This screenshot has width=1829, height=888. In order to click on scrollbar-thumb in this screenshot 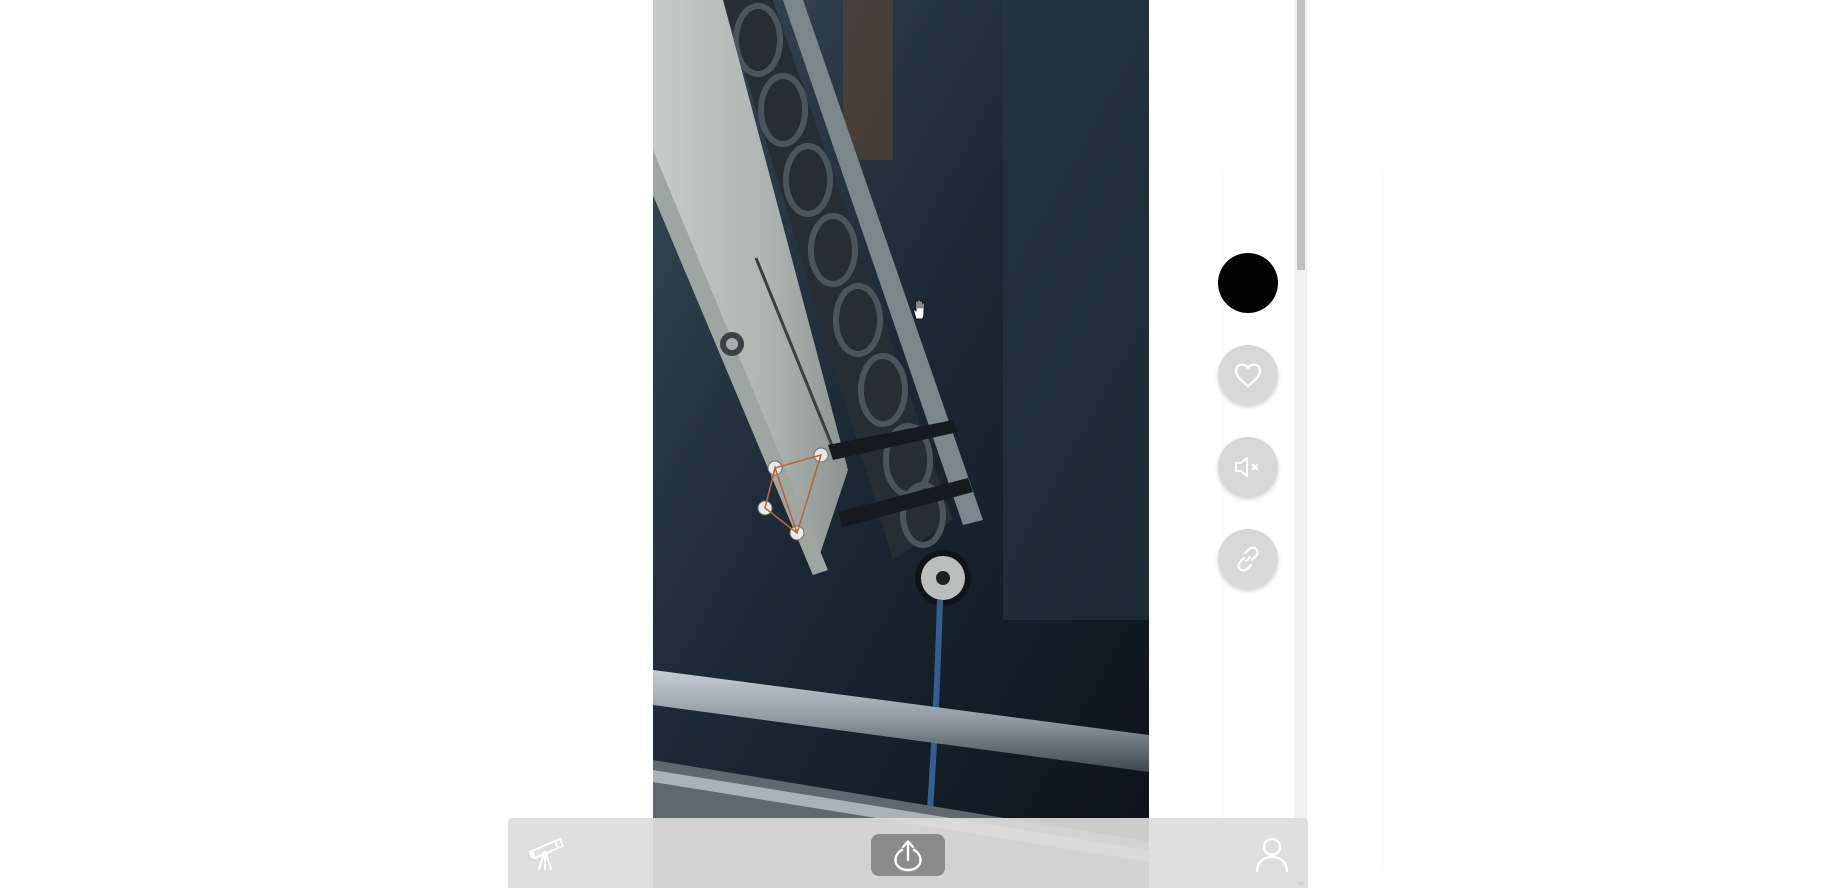, I will do `click(1301, 135)`.